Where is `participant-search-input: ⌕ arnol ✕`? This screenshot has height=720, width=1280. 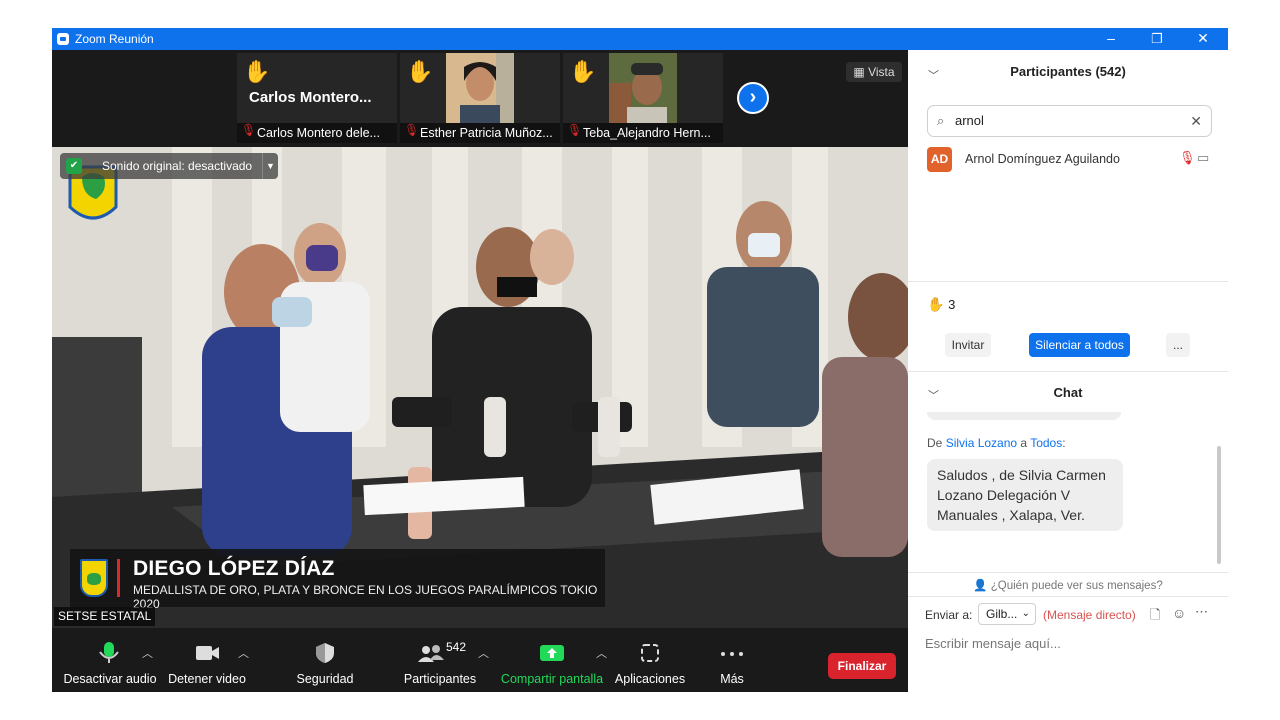 participant-search-input: ⌕ arnol ✕ is located at coordinates (1069, 121).